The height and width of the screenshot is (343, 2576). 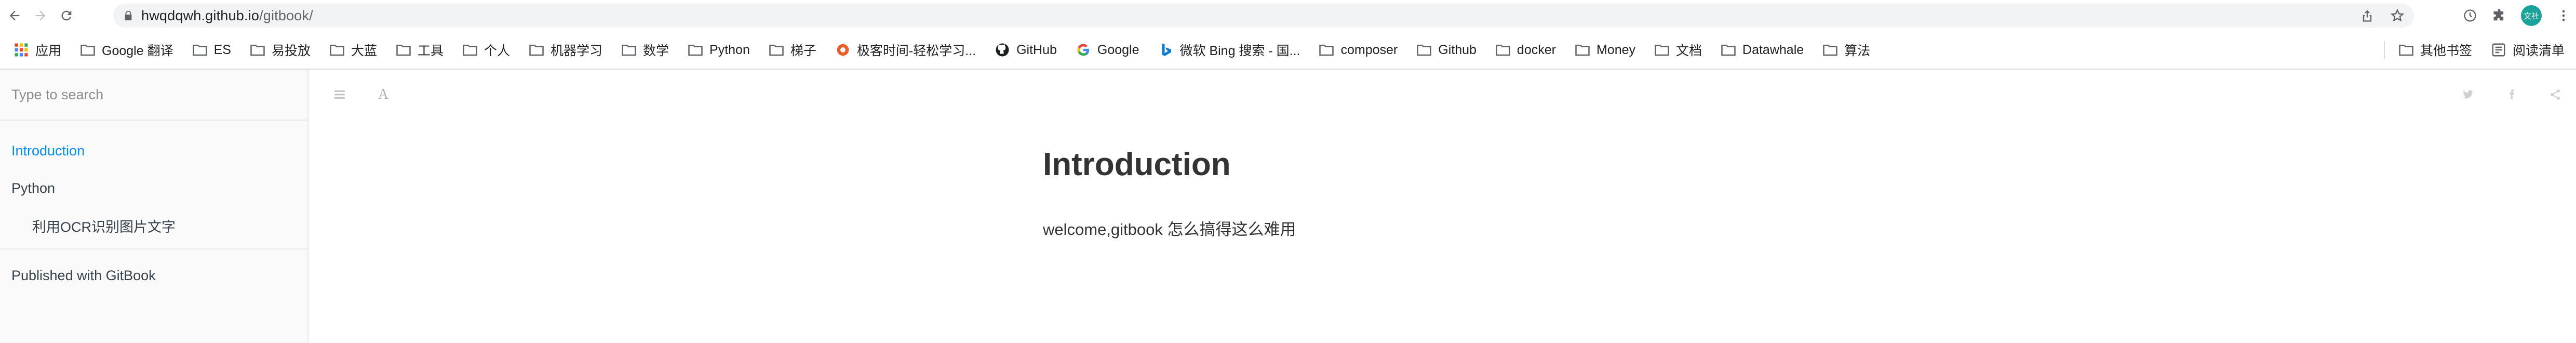 I want to click on bookmark-docker: docker, so click(x=1526, y=50).